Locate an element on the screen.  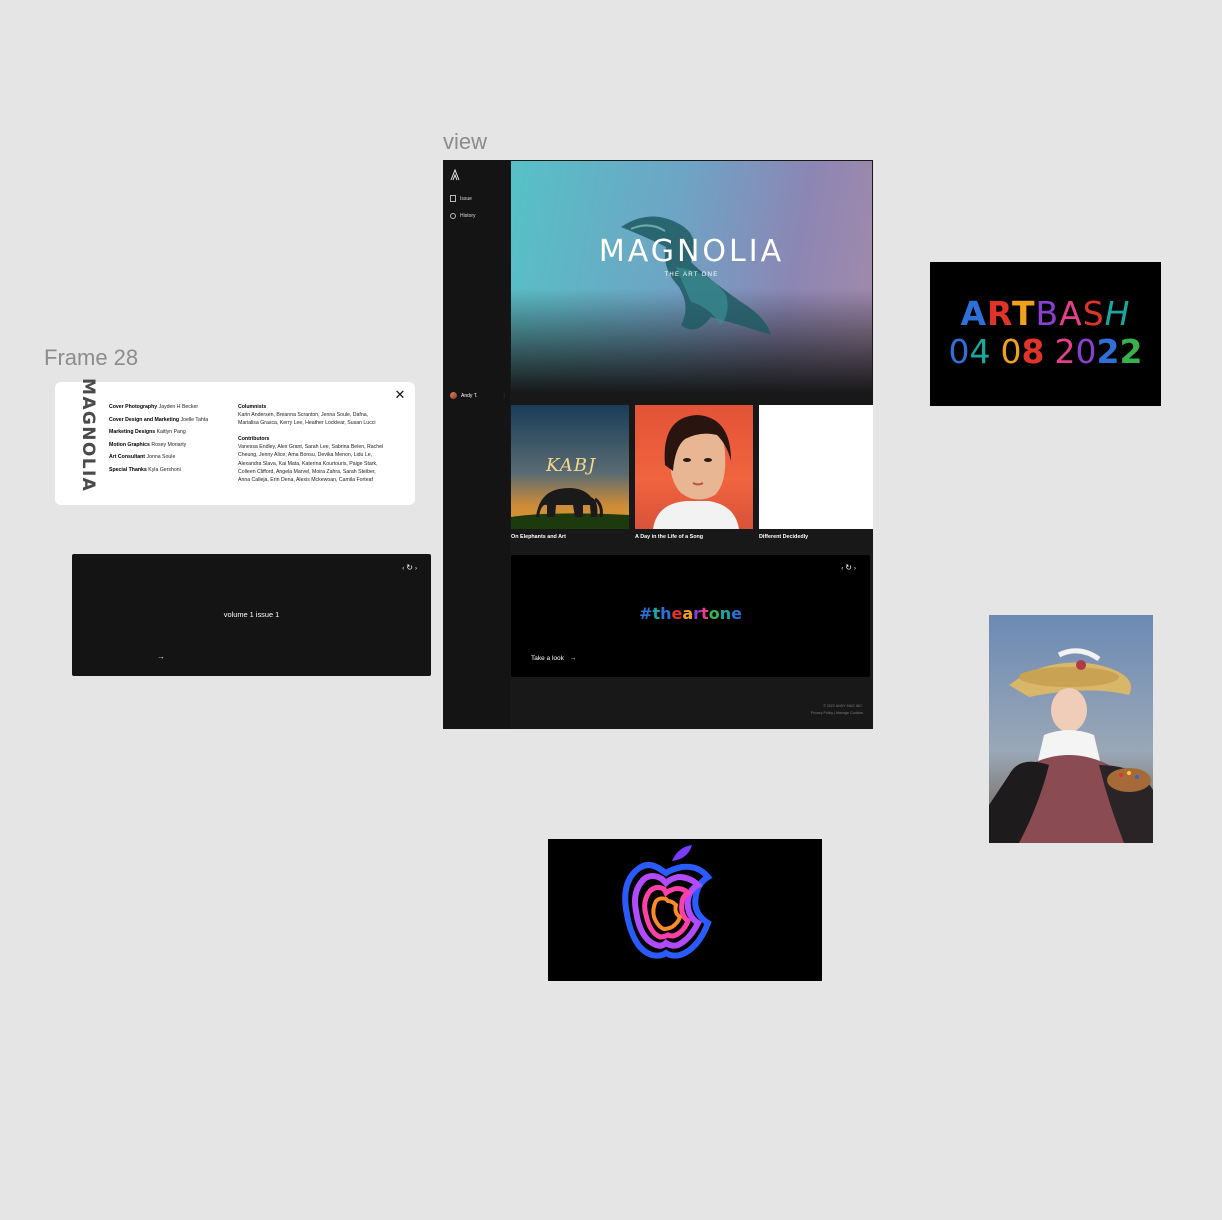
hashtag-title: #theartone is located at coordinates (690, 613).